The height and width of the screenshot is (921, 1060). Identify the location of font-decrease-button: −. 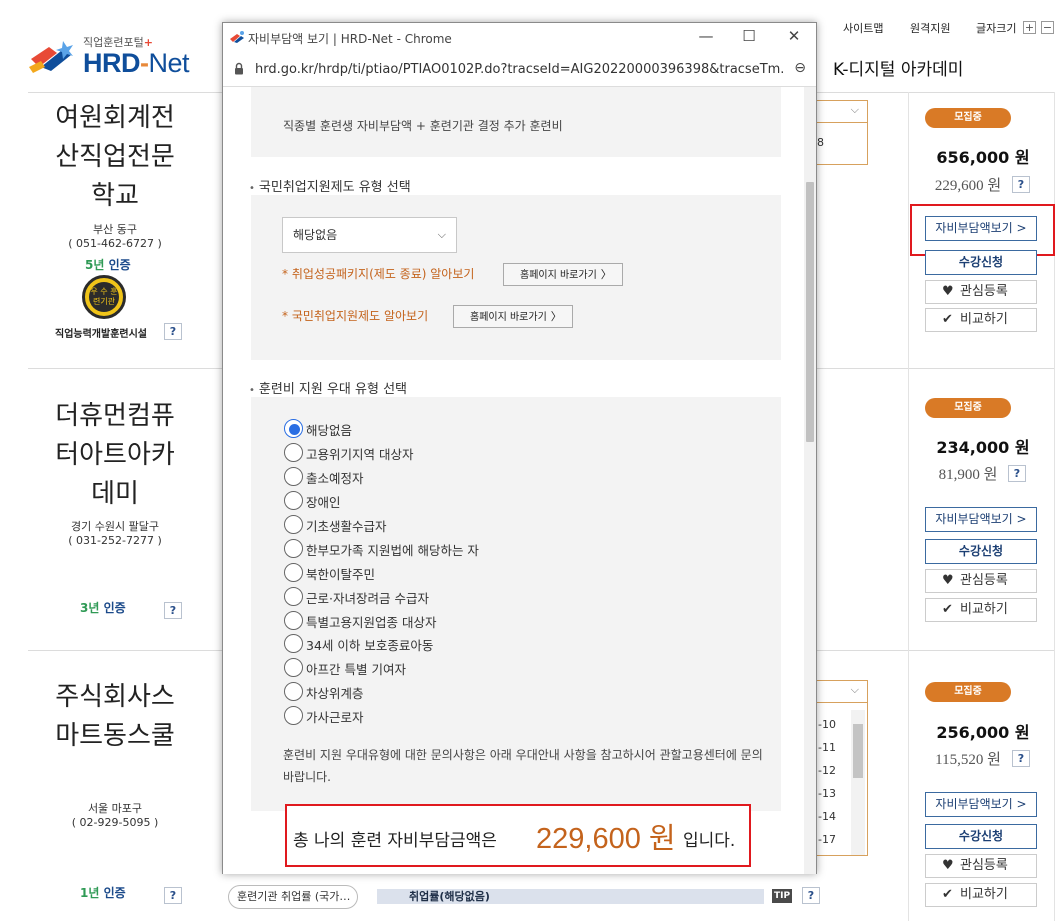
(1047, 27).